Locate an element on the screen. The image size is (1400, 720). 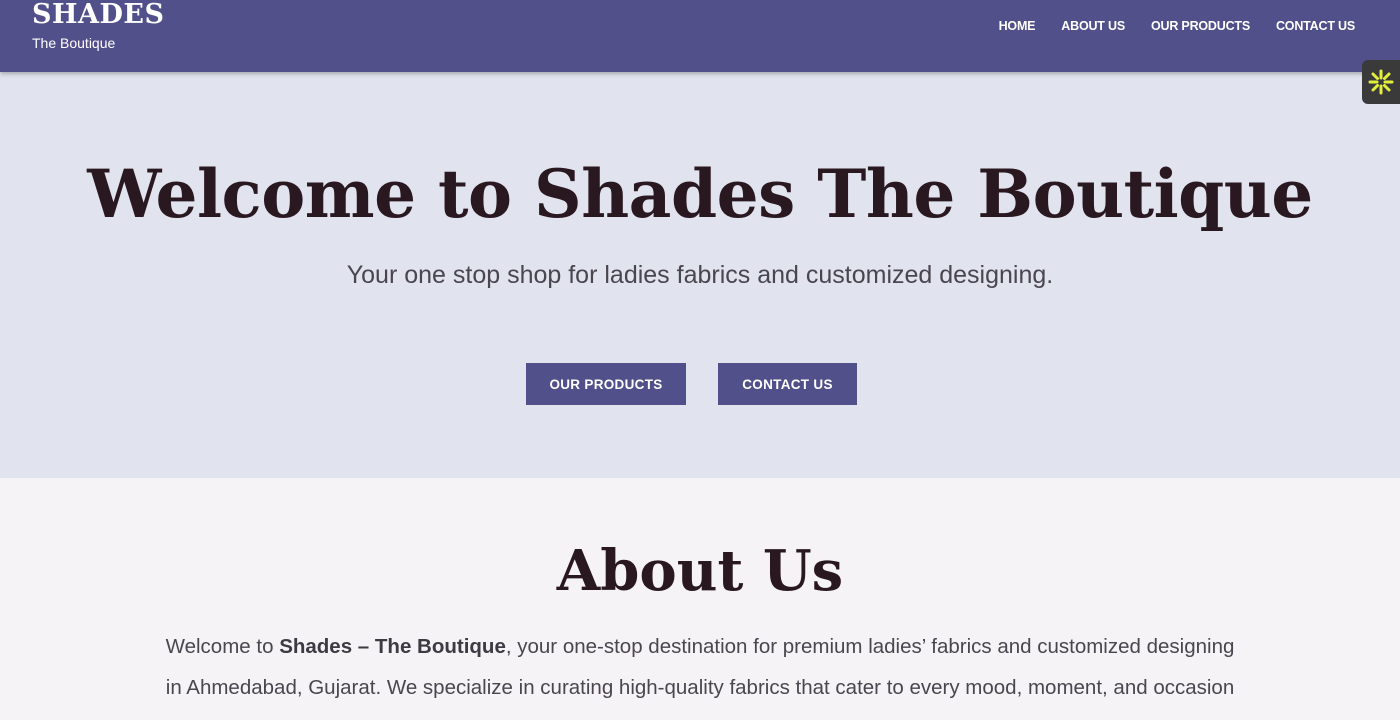
brand-subtitle: The Boutique is located at coordinates (74, 43).